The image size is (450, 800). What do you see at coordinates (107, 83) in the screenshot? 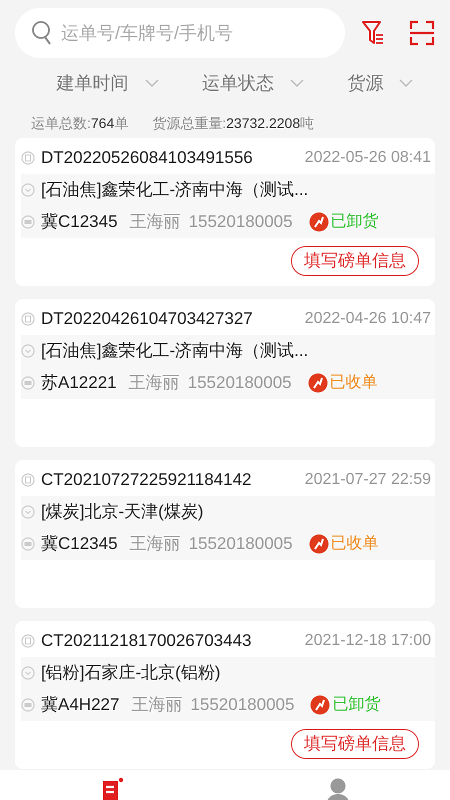
I see `filter-dropdown: 建单时间` at bounding box center [107, 83].